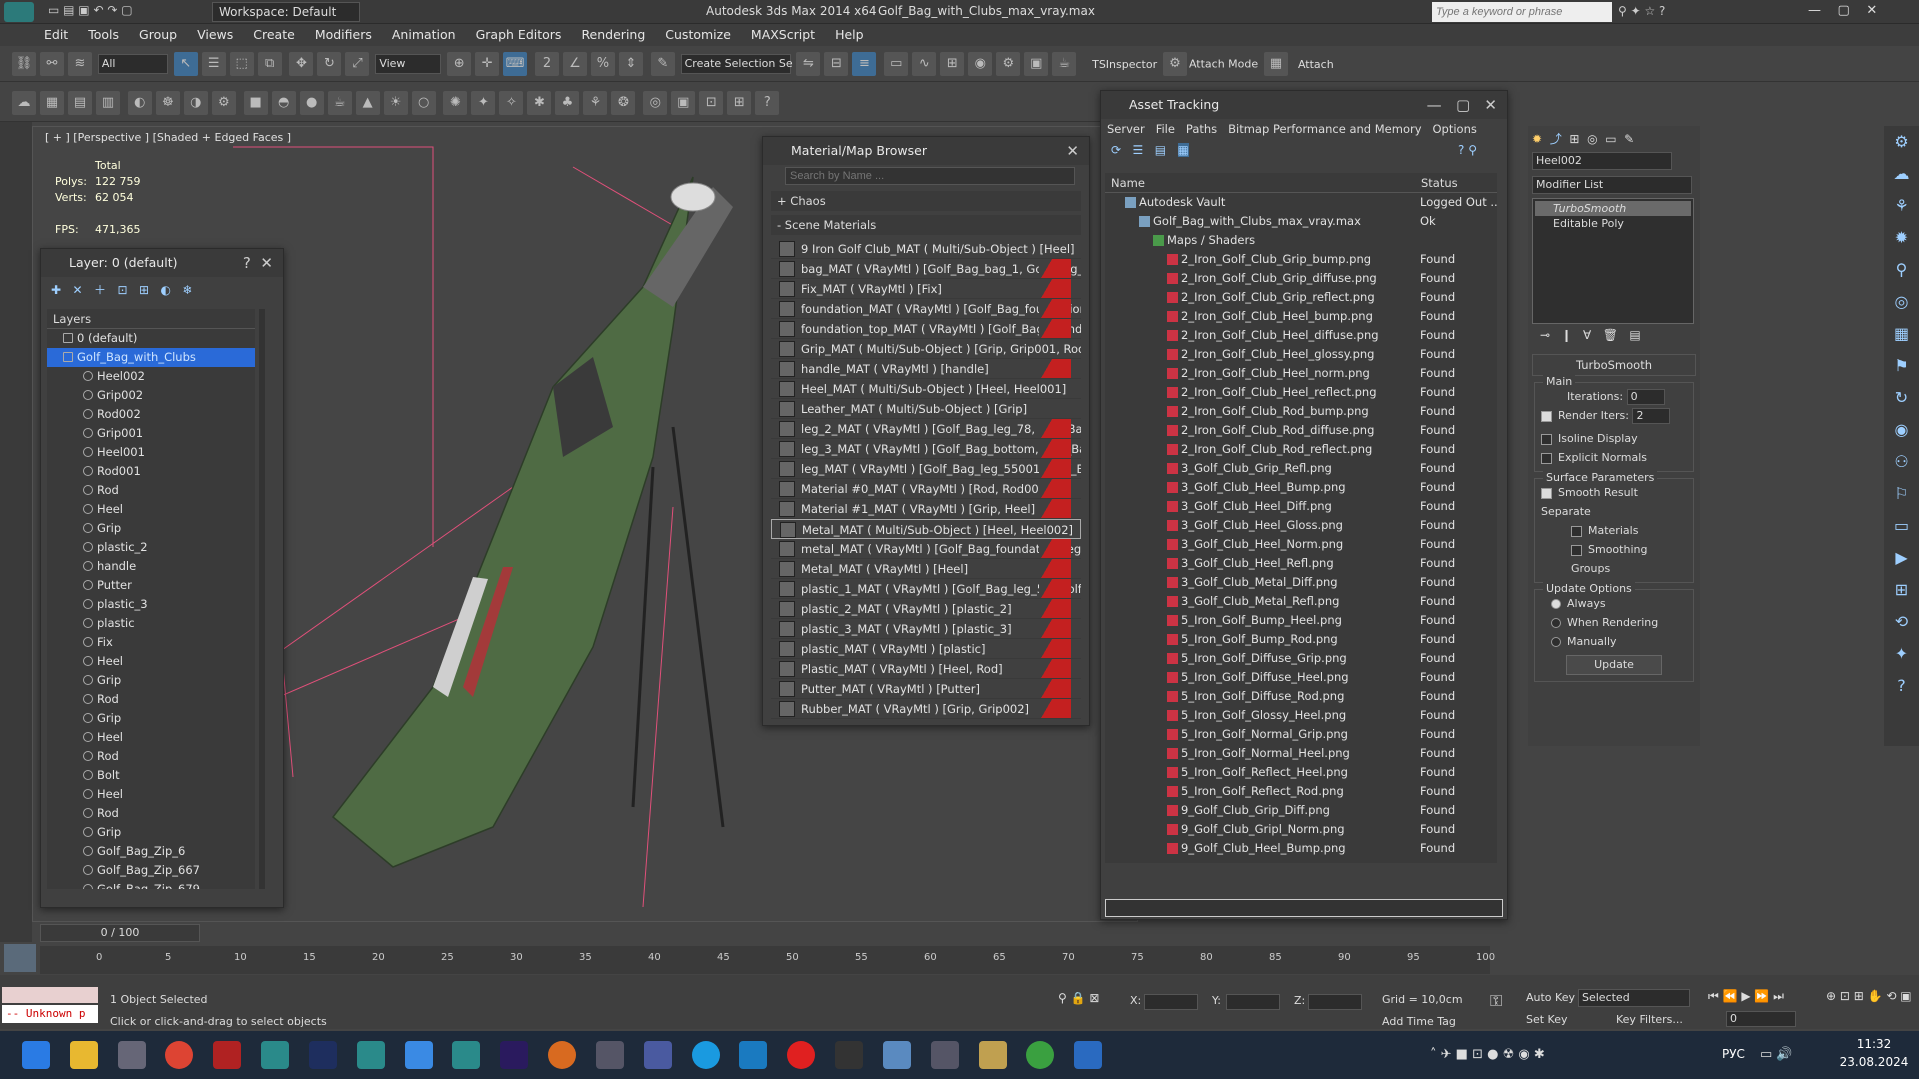  I want to click on highlight-layer-icon: ⊞, so click(144, 290).